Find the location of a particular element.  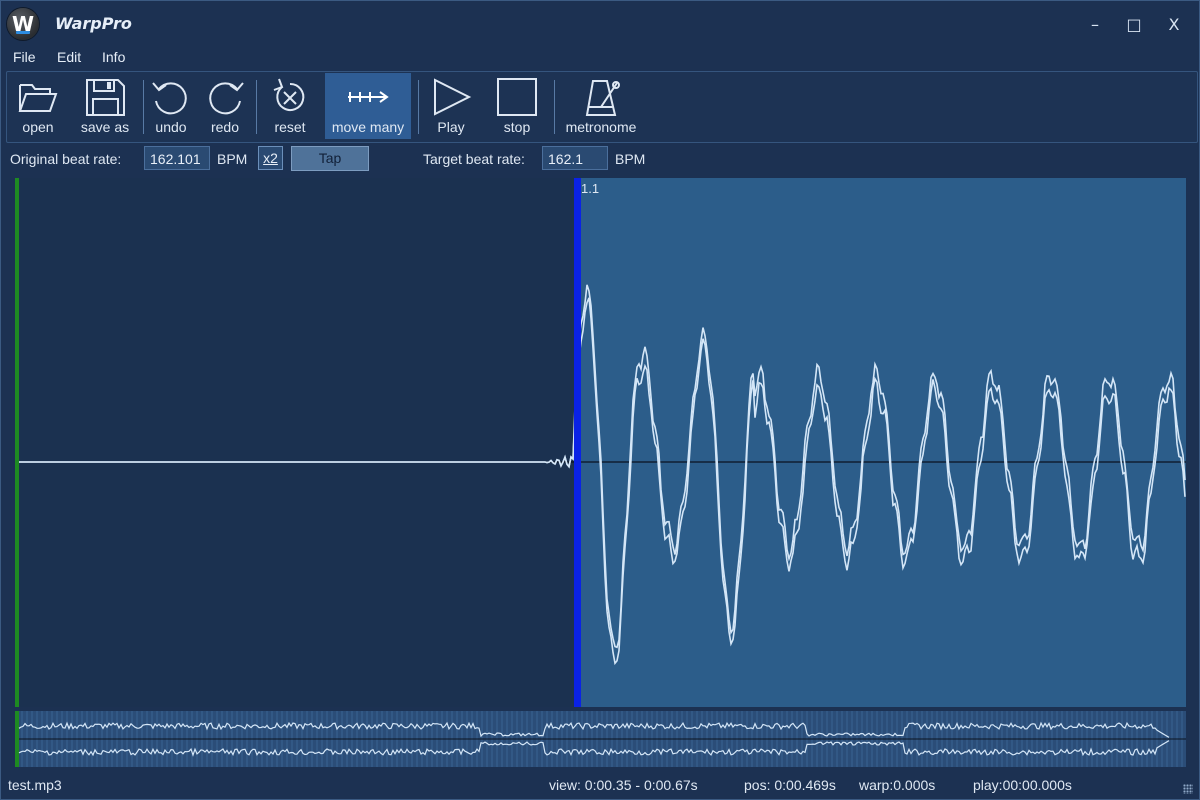

undo-button: undo is located at coordinates (171, 106).